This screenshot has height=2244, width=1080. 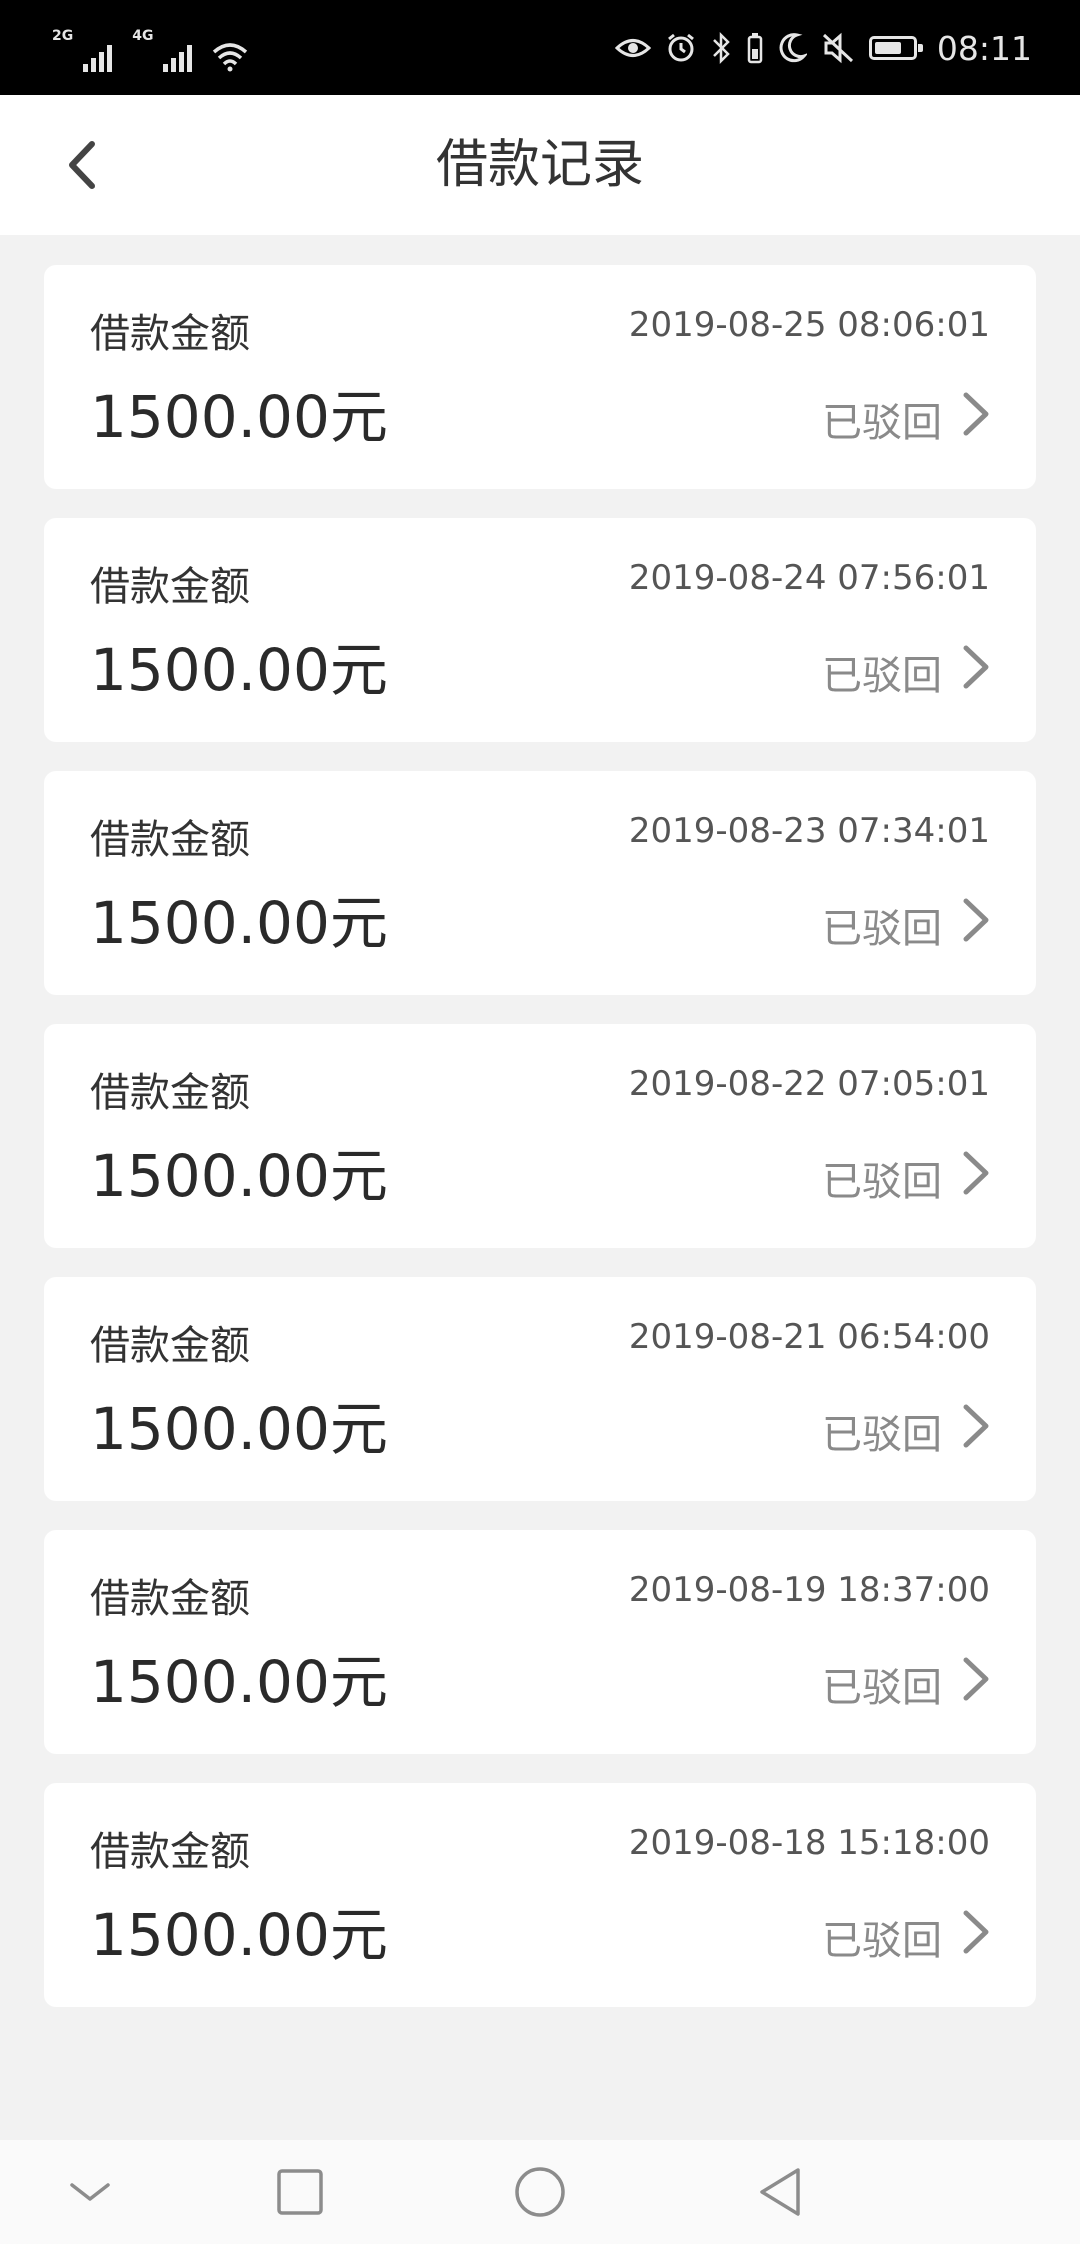 I want to click on mute-icon, so click(x=837, y=48).